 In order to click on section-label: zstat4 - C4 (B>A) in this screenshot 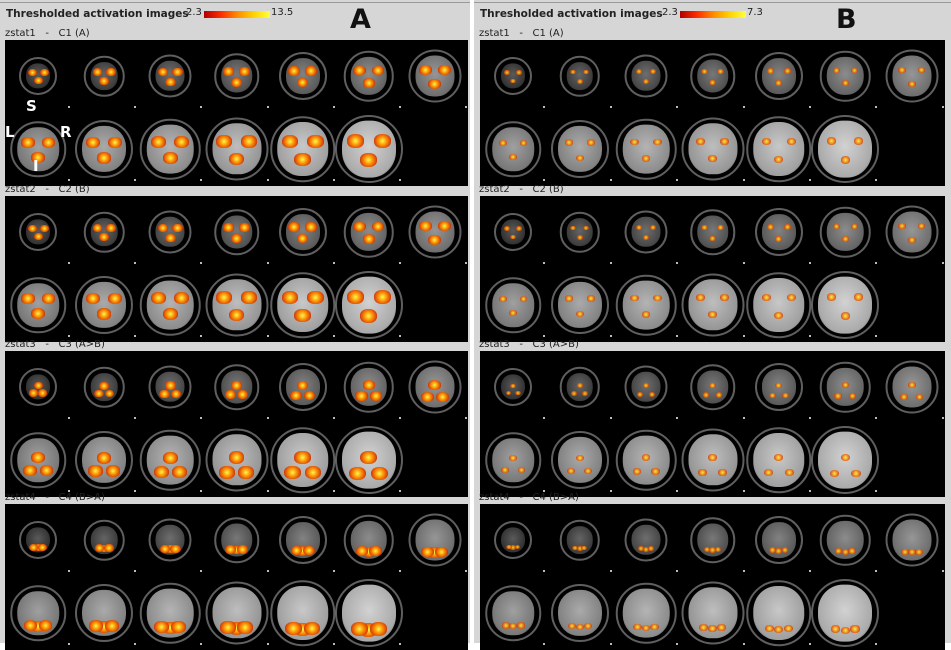, I will do `click(529, 497)`.